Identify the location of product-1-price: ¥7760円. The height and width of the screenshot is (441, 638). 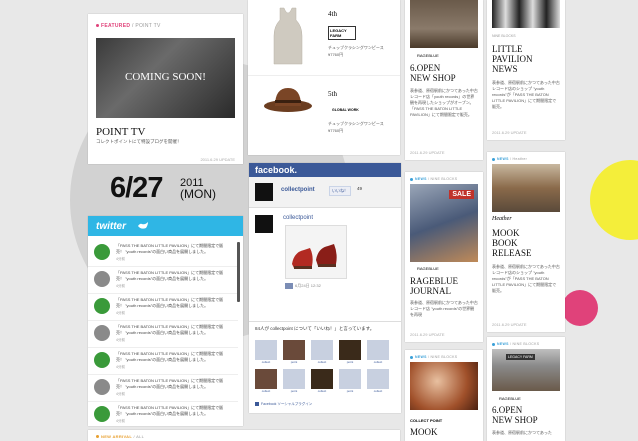
(336, 54).